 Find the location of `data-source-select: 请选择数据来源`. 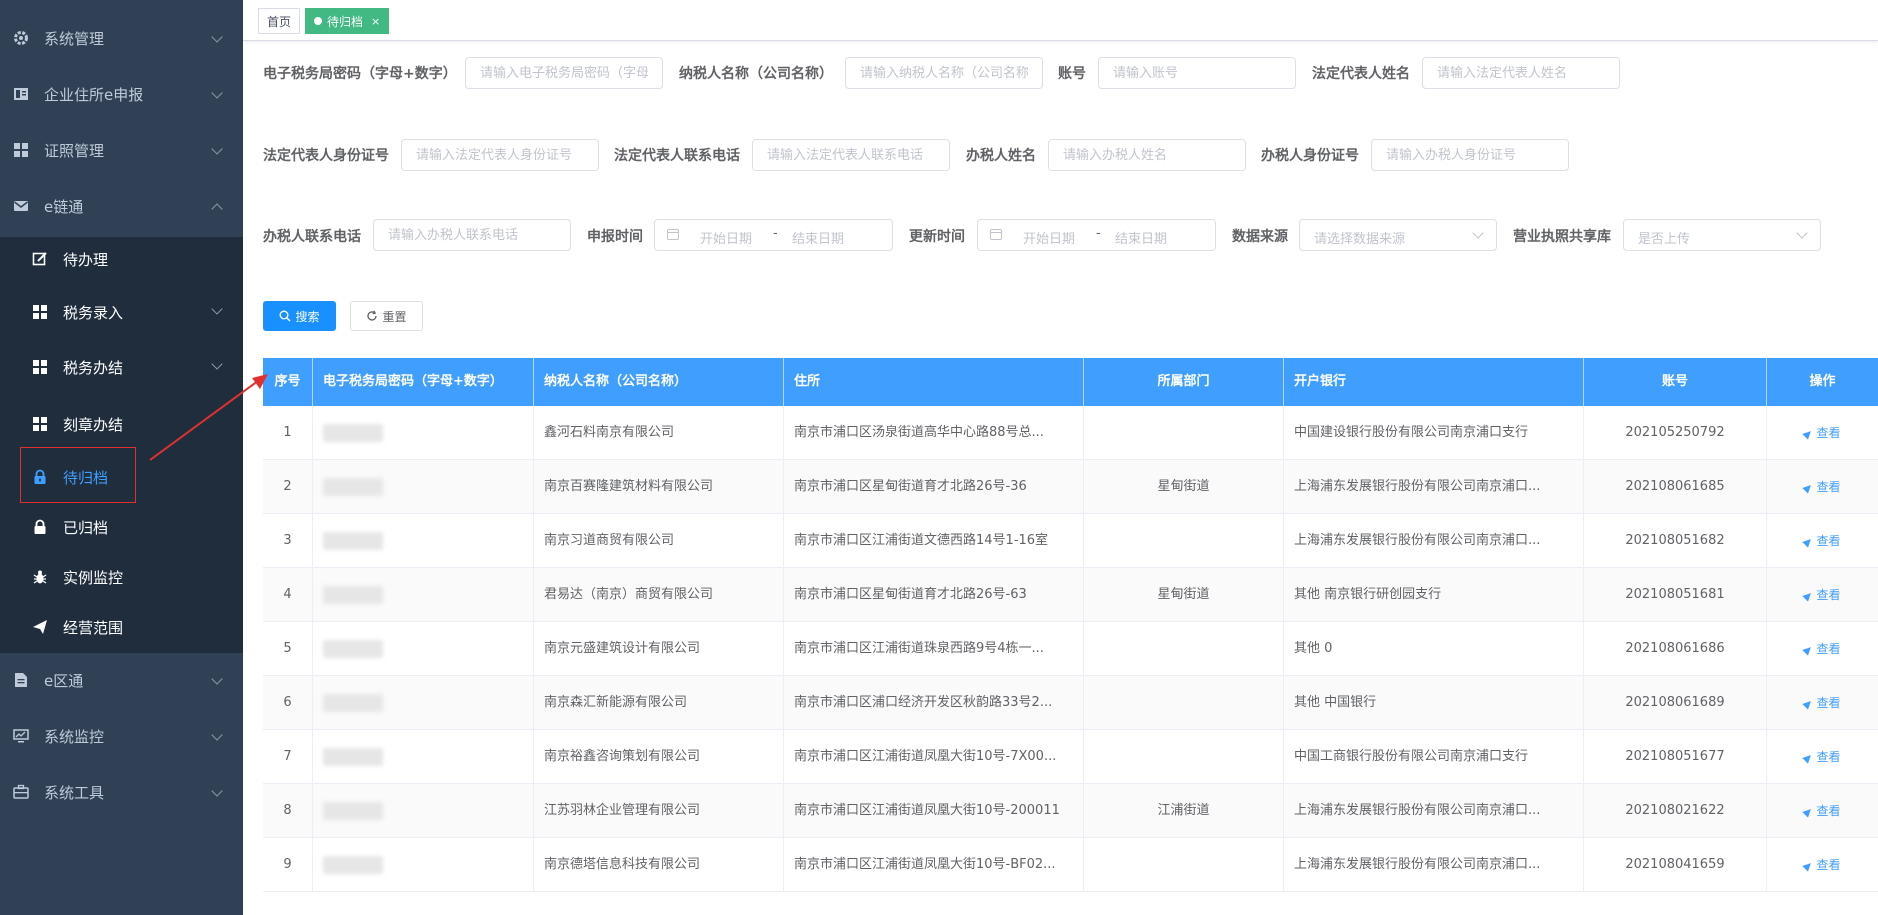

data-source-select: 请选择数据来源 is located at coordinates (1398, 235).